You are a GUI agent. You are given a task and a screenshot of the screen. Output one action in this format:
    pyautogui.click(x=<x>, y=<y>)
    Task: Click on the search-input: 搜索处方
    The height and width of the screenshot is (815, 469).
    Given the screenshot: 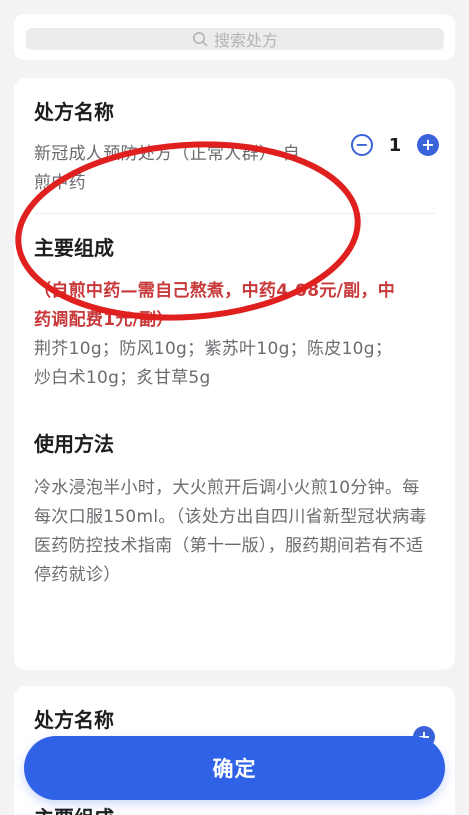 What is the action you would take?
    pyautogui.click(x=235, y=39)
    